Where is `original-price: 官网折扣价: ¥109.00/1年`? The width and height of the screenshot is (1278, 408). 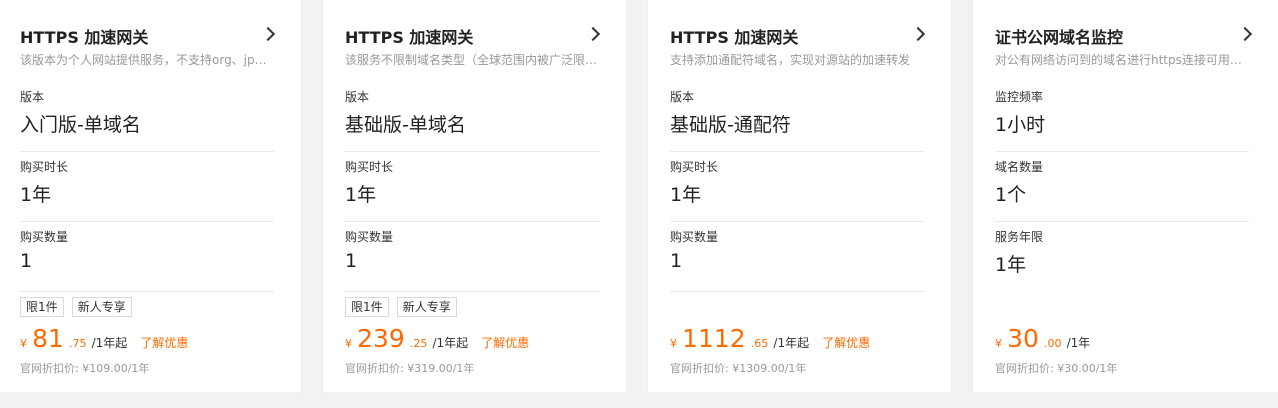
original-price: 官网折扣价: ¥109.00/1年 is located at coordinates (85, 368).